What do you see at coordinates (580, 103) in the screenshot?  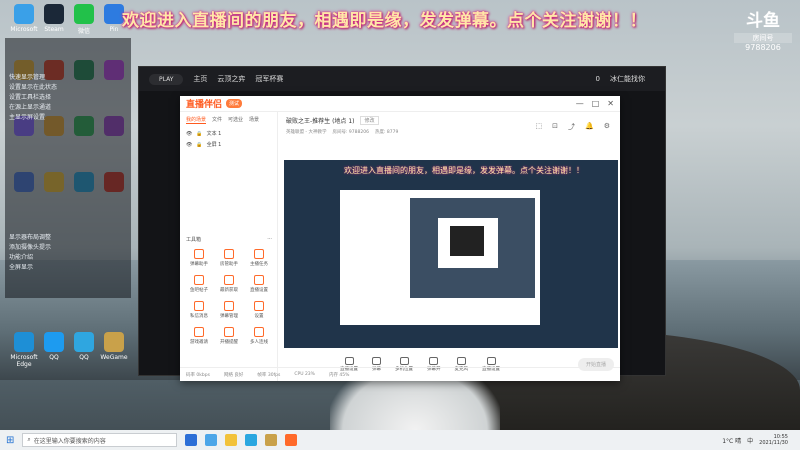 I see `minimize-icon: —` at bounding box center [580, 103].